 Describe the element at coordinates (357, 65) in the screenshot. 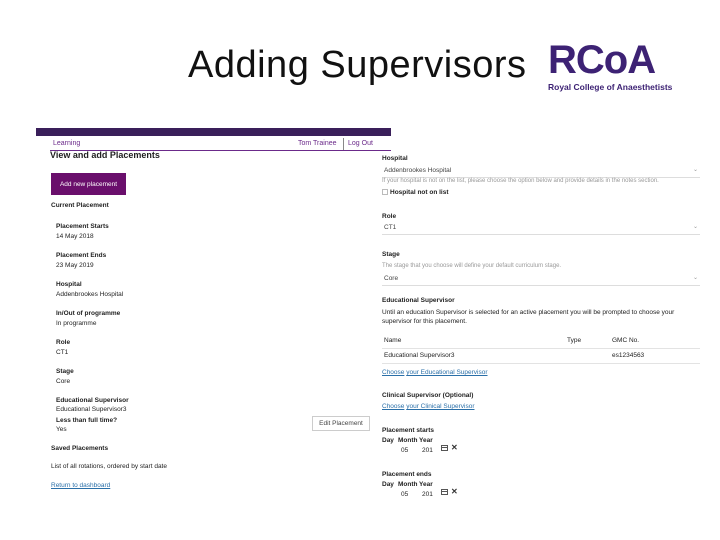

I see `slide-title: Adding Supervisors` at that location.